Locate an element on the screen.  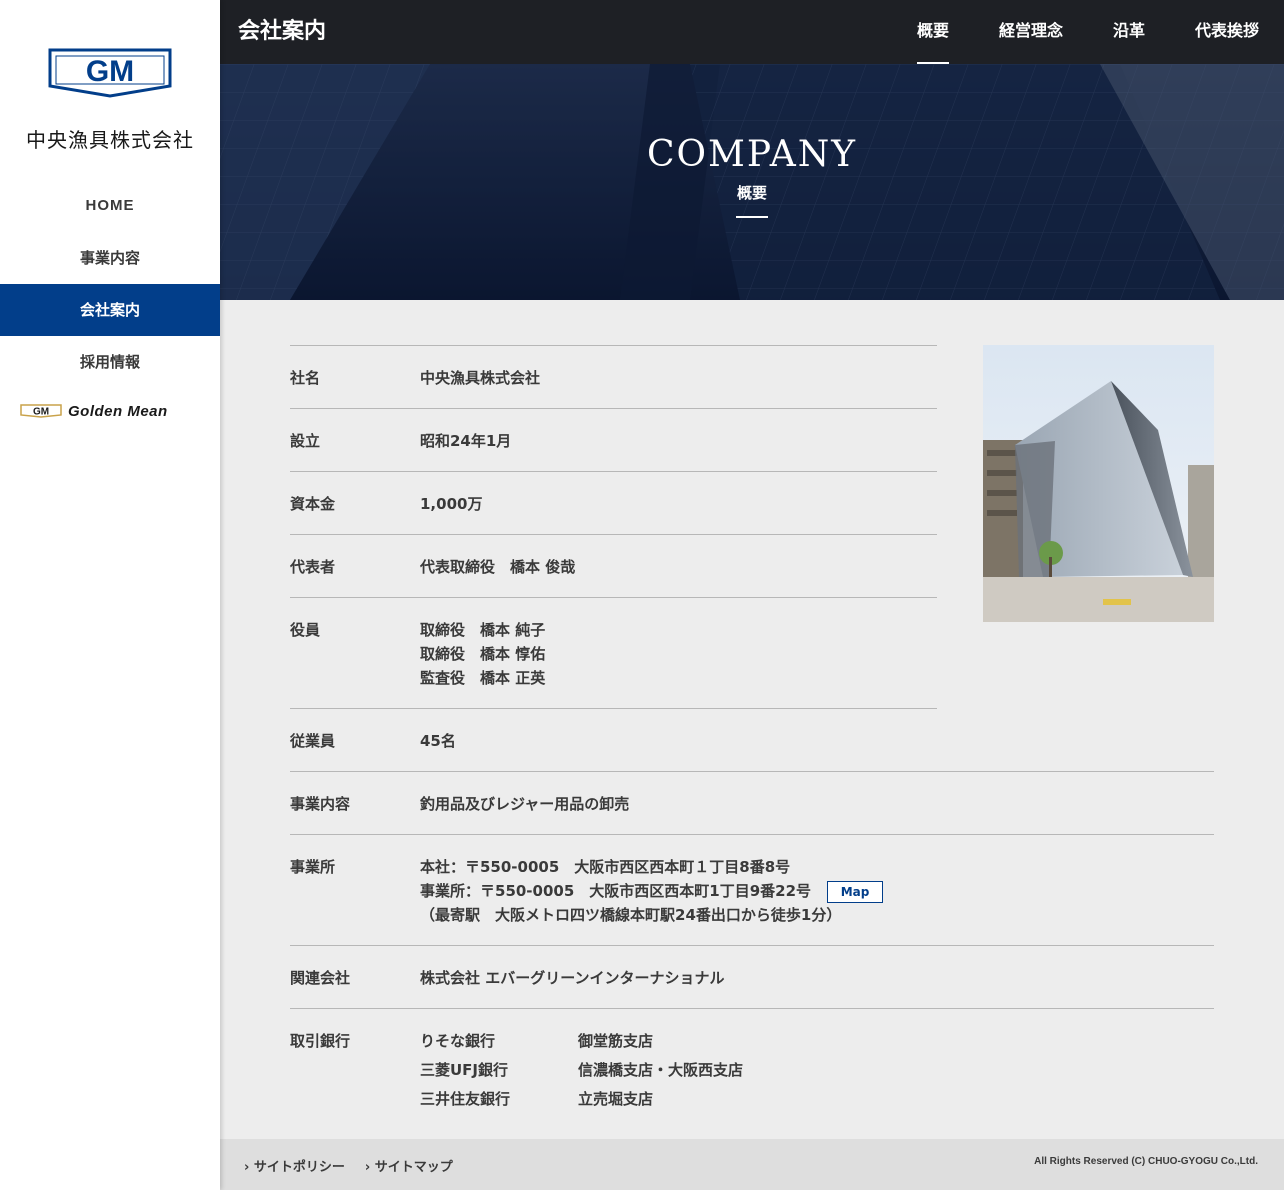
golden-mean-banner: GM Golden Mean is located at coordinates (111, 411).